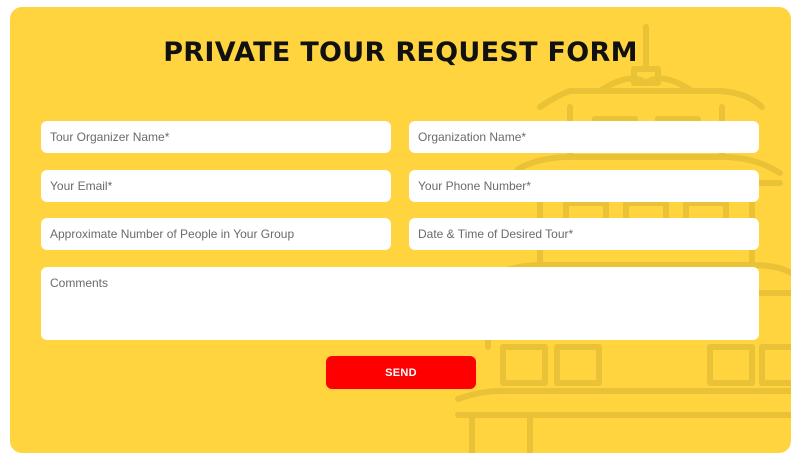 This screenshot has height=467, width=803. I want to click on desired-tour-datetime-field, so click(584, 234).